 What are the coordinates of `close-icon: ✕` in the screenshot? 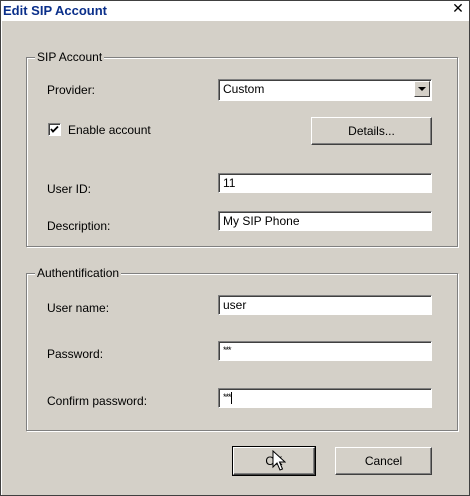 It's located at (458, 9).